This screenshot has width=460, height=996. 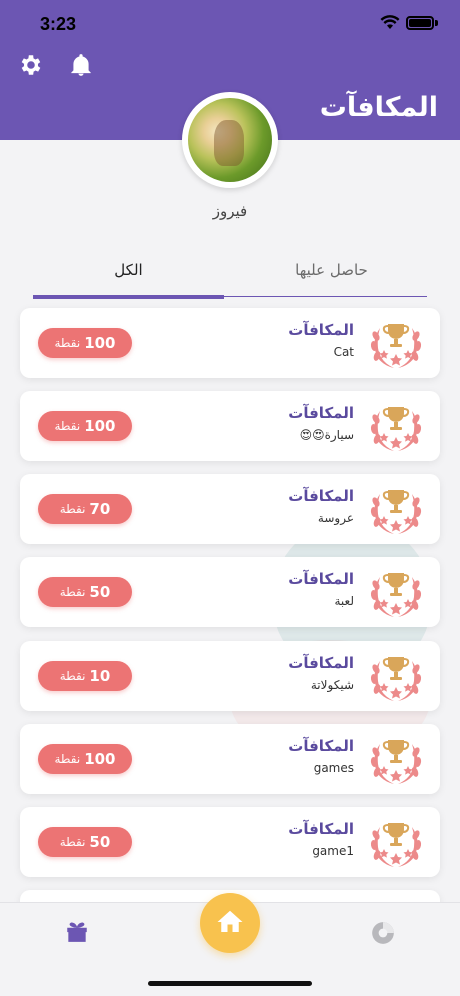 What do you see at coordinates (100, 676) in the screenshot?
I see `points-value: 10` at bounding box center [100, 676].